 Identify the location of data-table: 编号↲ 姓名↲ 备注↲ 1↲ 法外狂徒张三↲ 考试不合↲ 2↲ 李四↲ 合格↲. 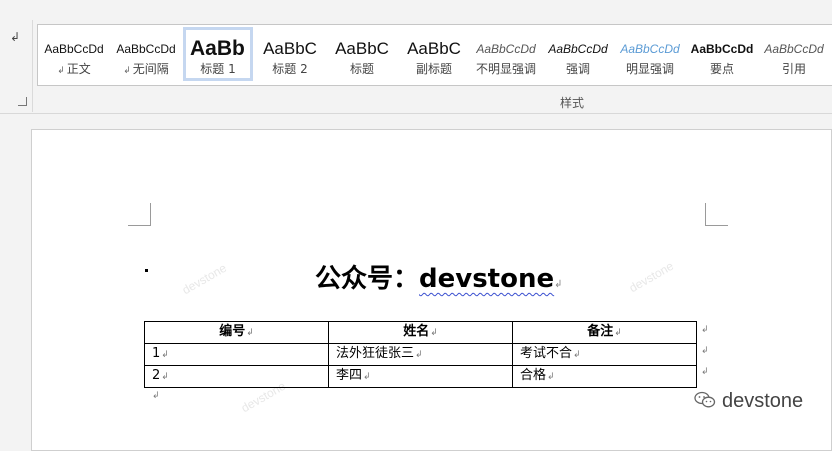
(420, 354).